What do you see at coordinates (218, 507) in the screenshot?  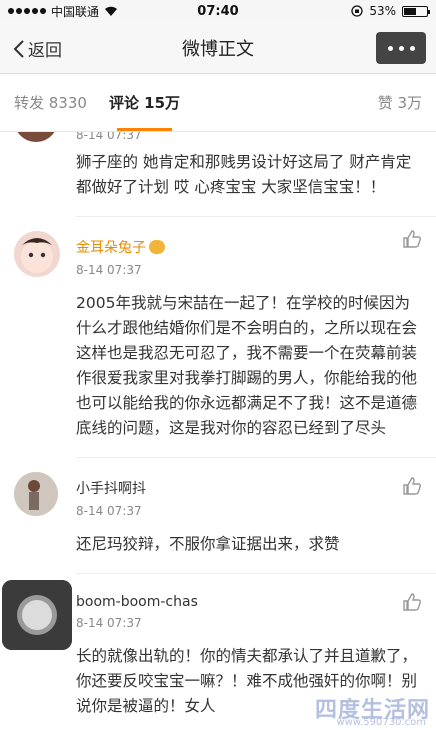 I see `comment-item: 小手抖啊抖 8-14 07:37 还尼玛狡辩，不服你拿证据出来，求赞` at bounding box center [218, 507].